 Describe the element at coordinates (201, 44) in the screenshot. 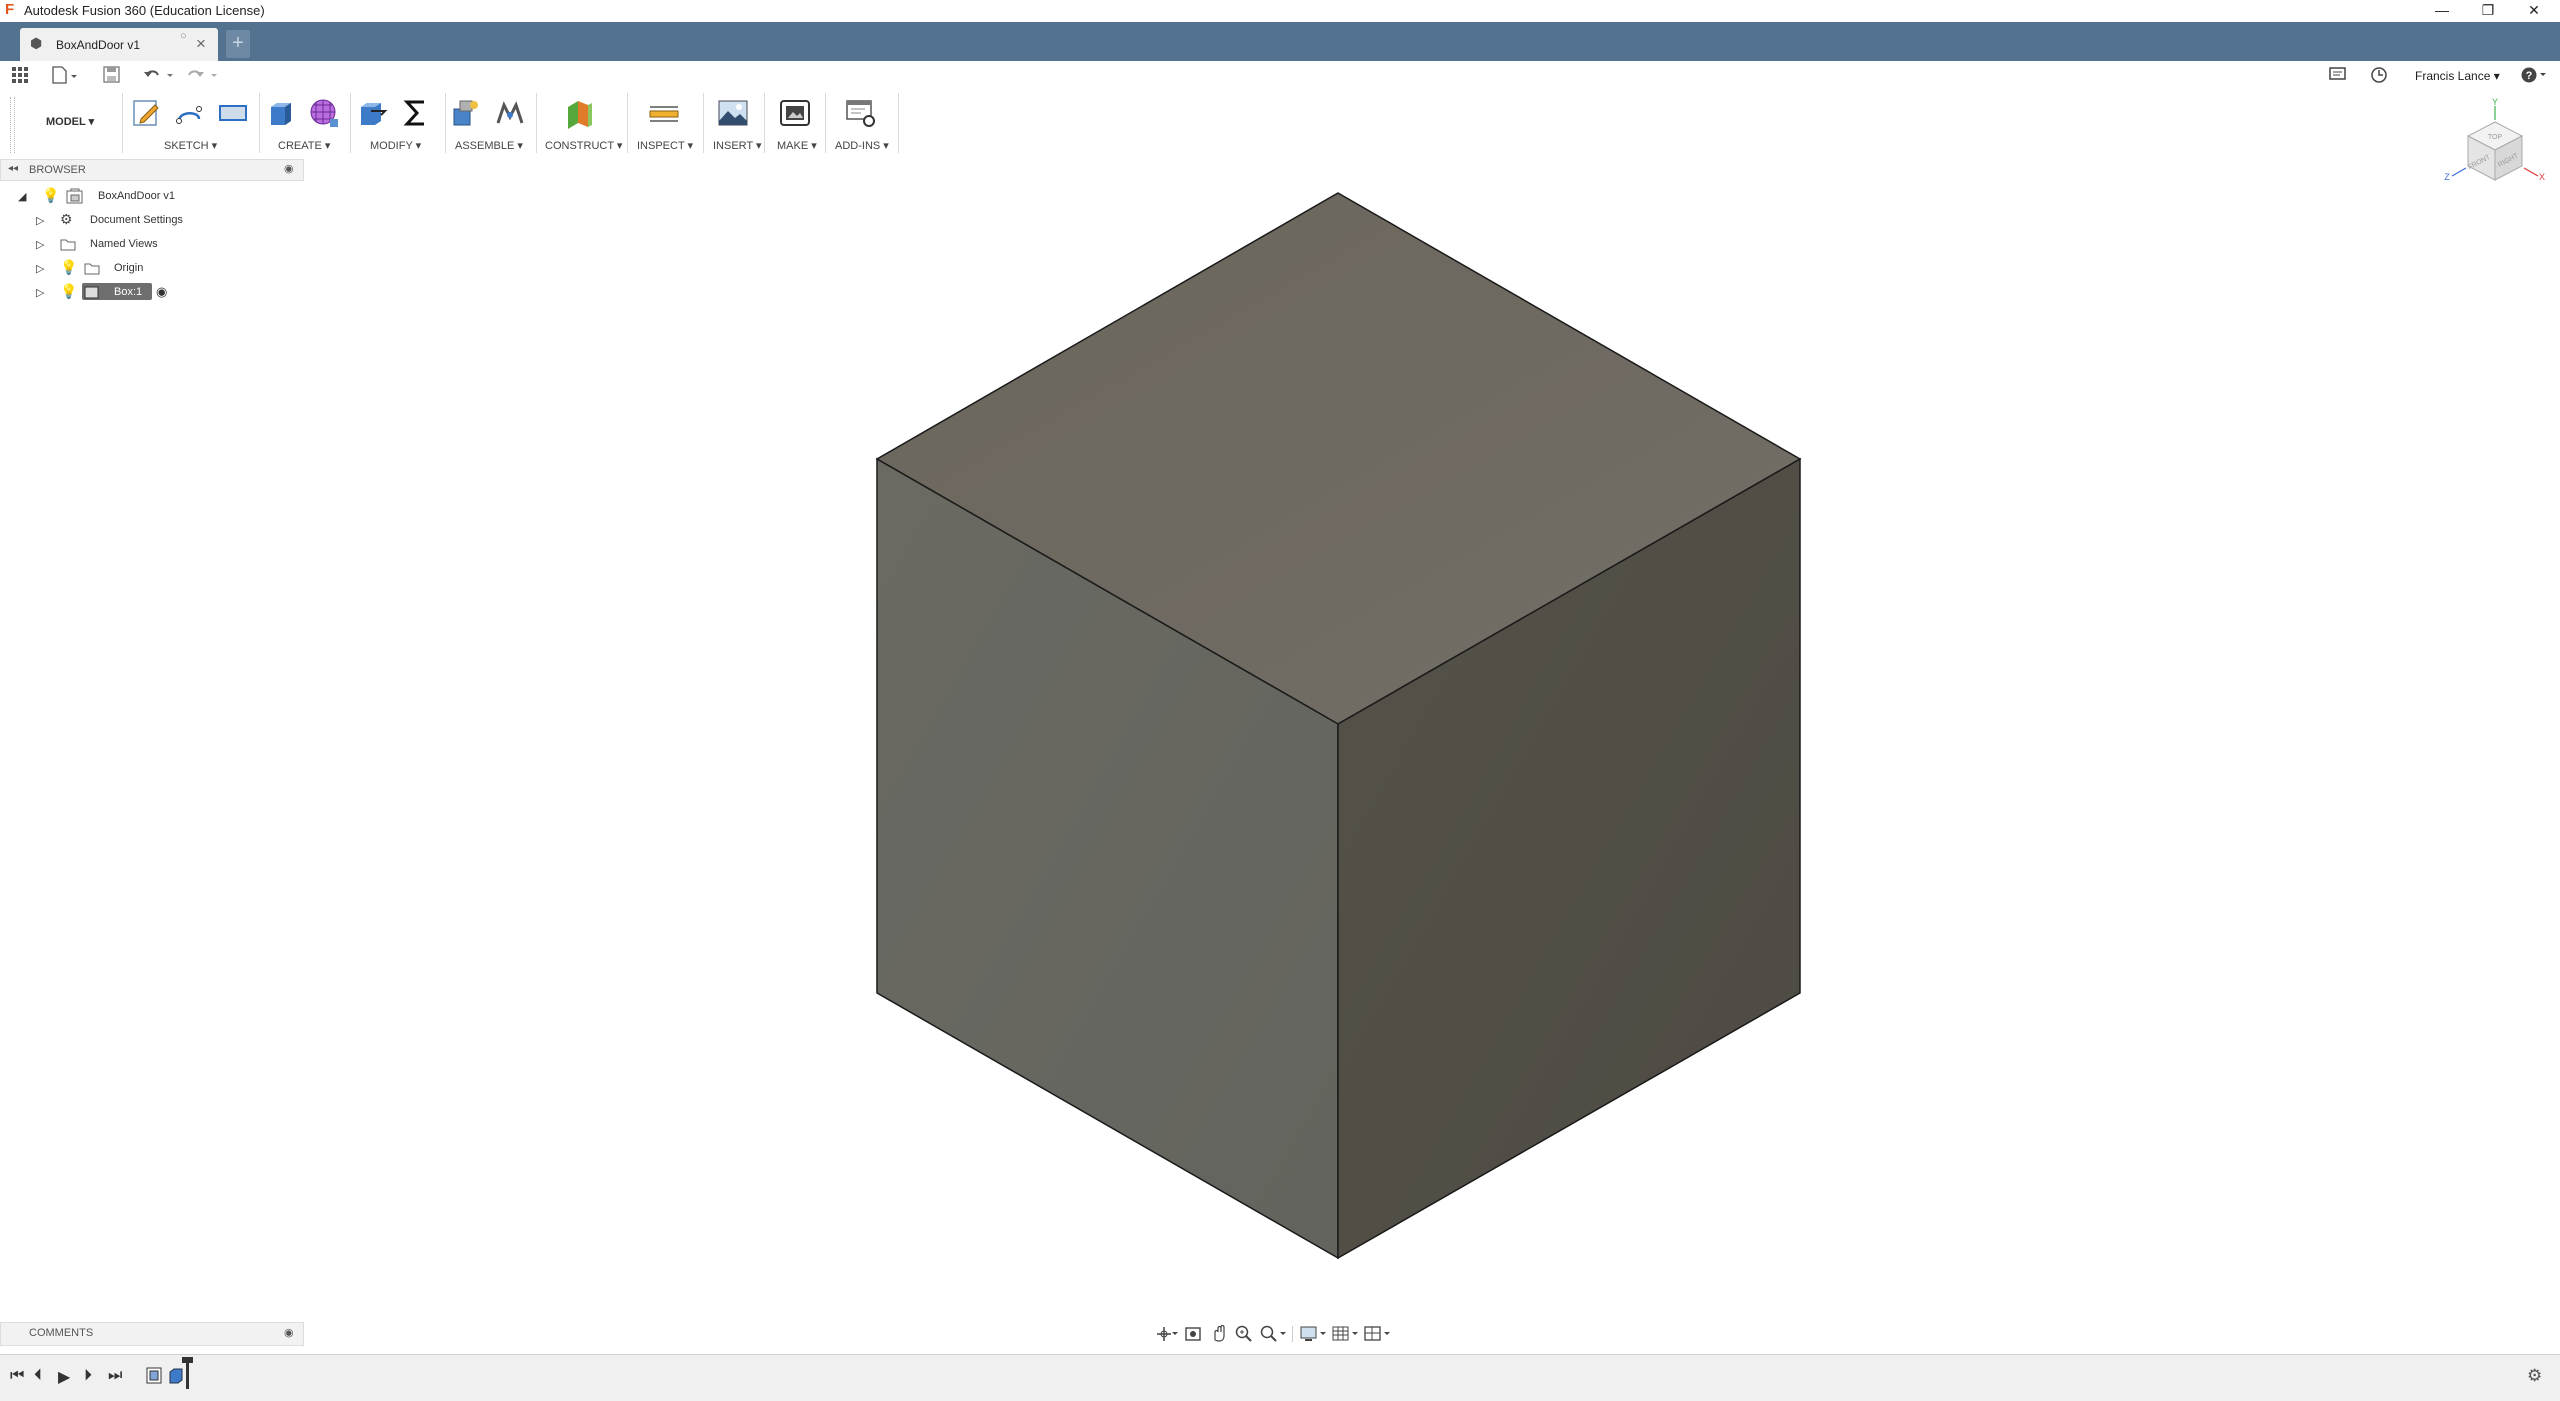

I see `close-tab-icon: ×` at that location.